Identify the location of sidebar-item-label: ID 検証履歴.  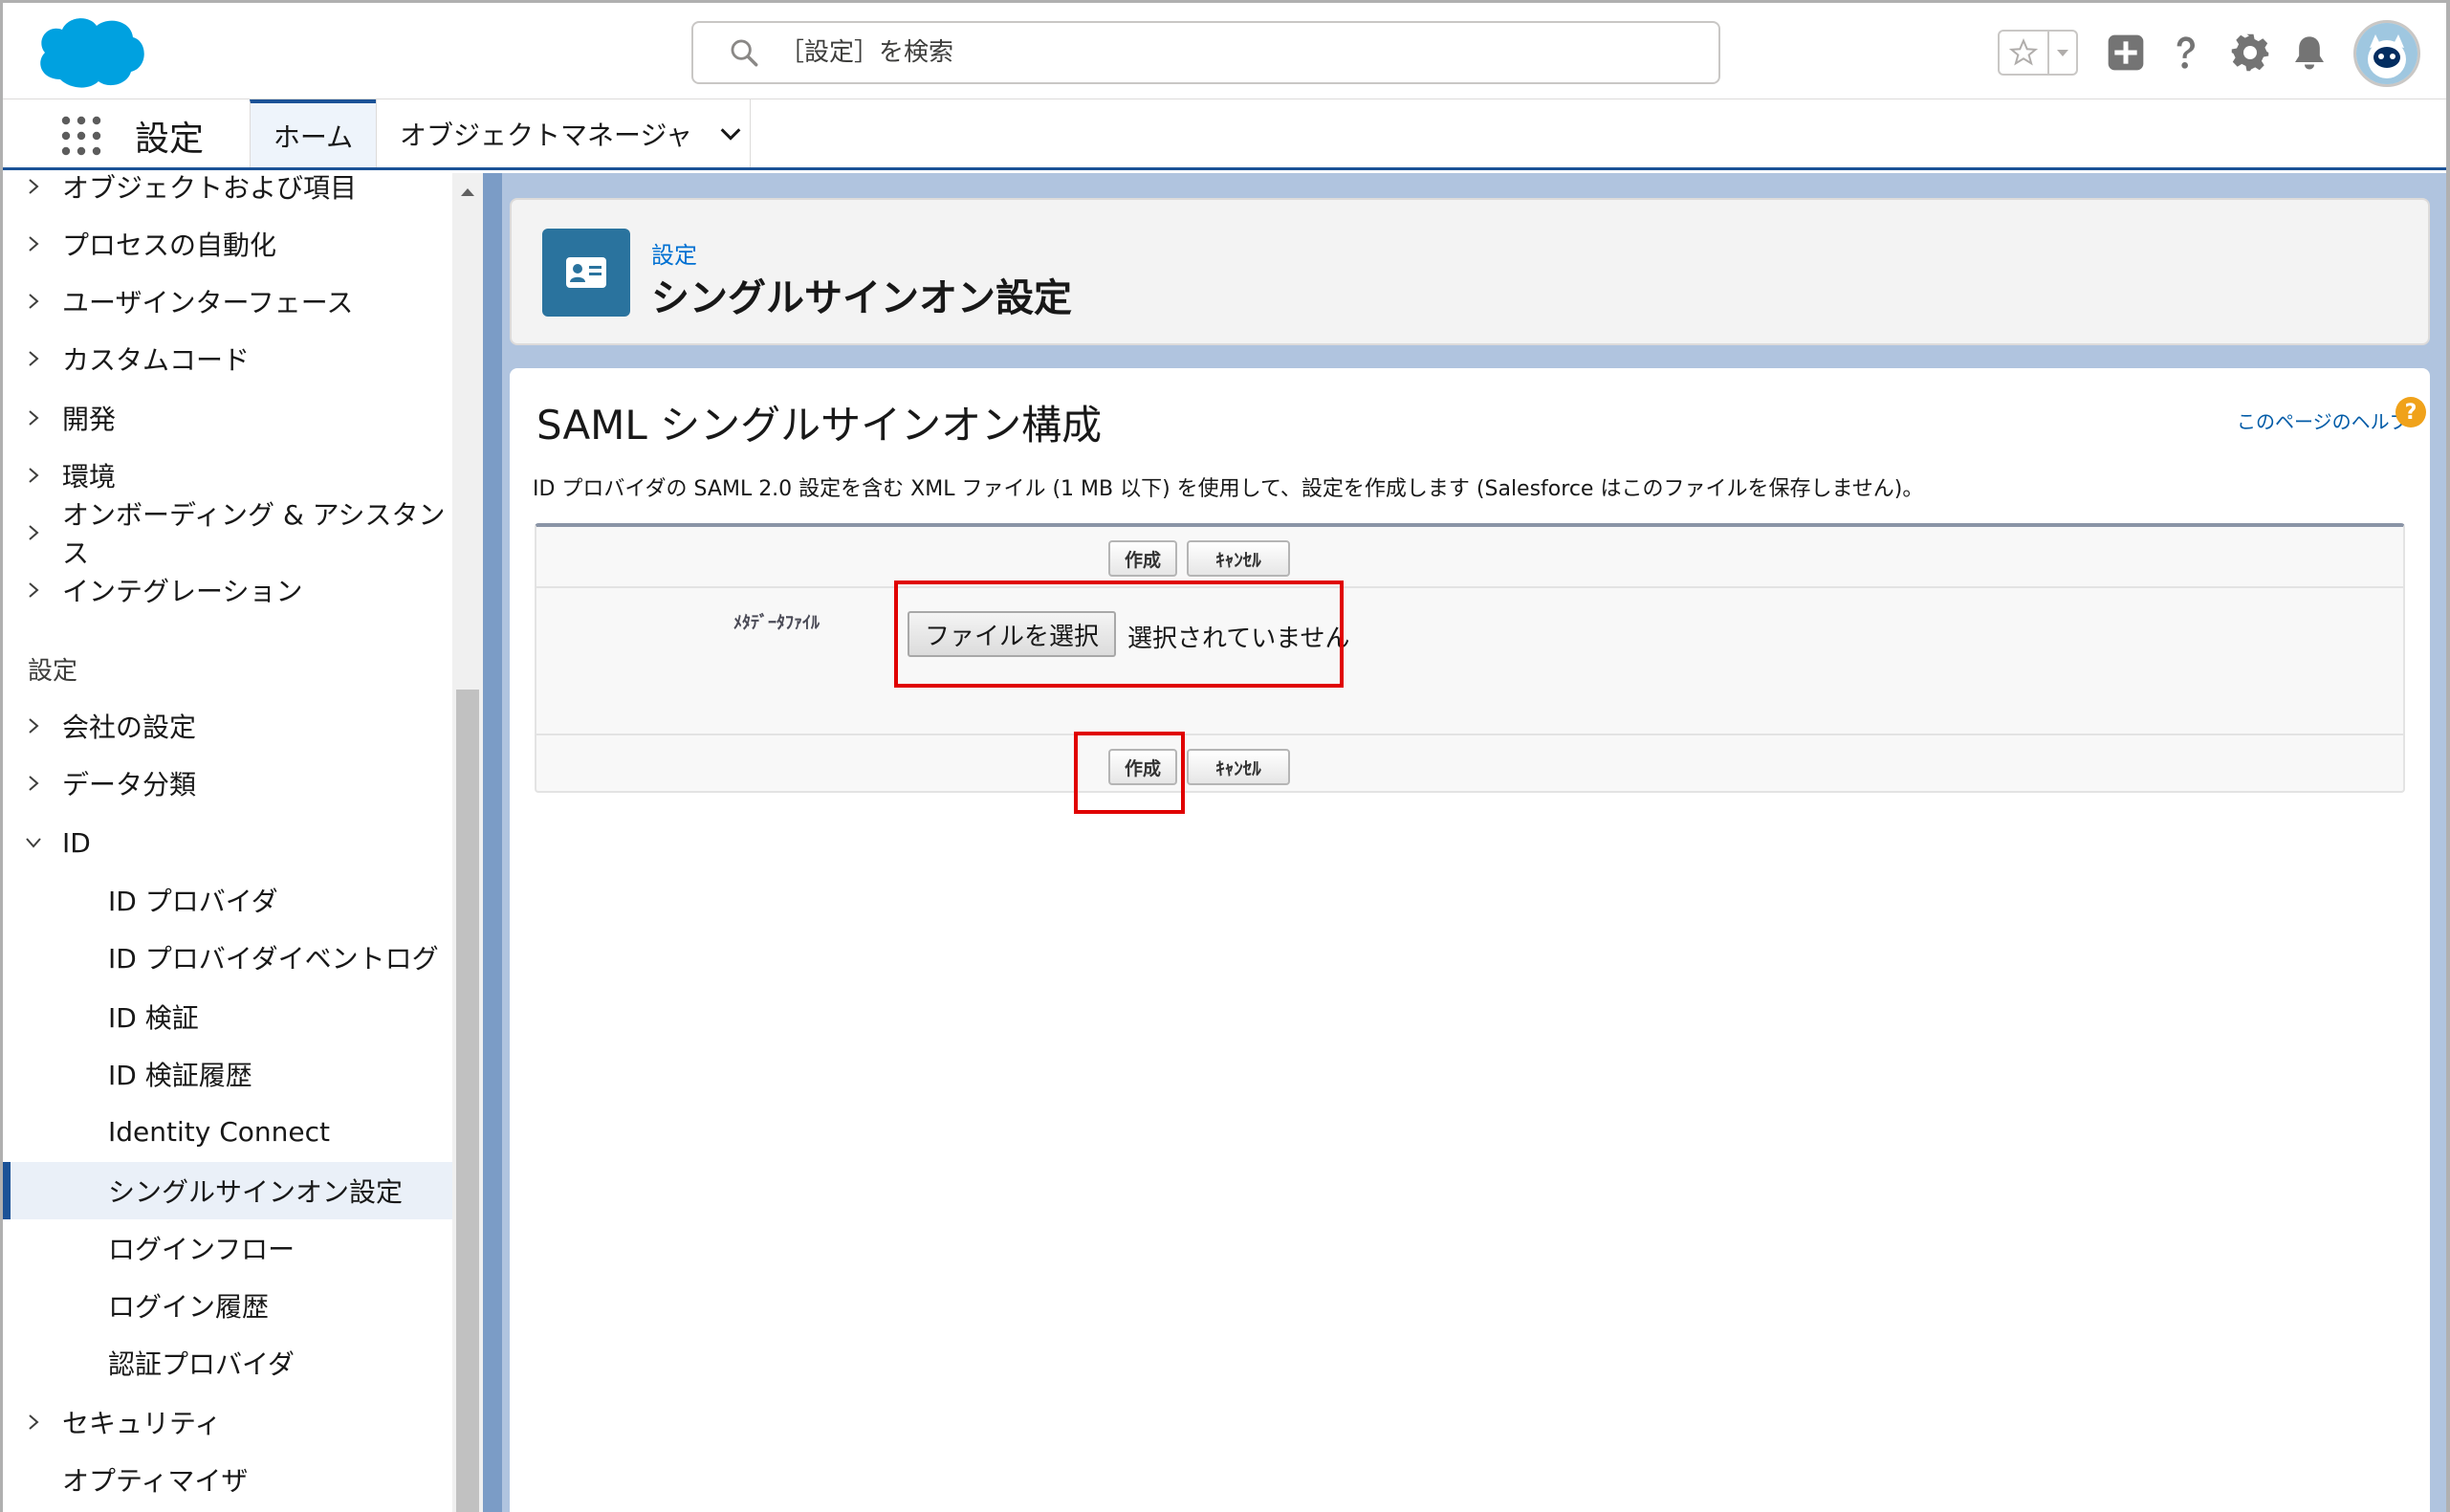
(180, 1075).